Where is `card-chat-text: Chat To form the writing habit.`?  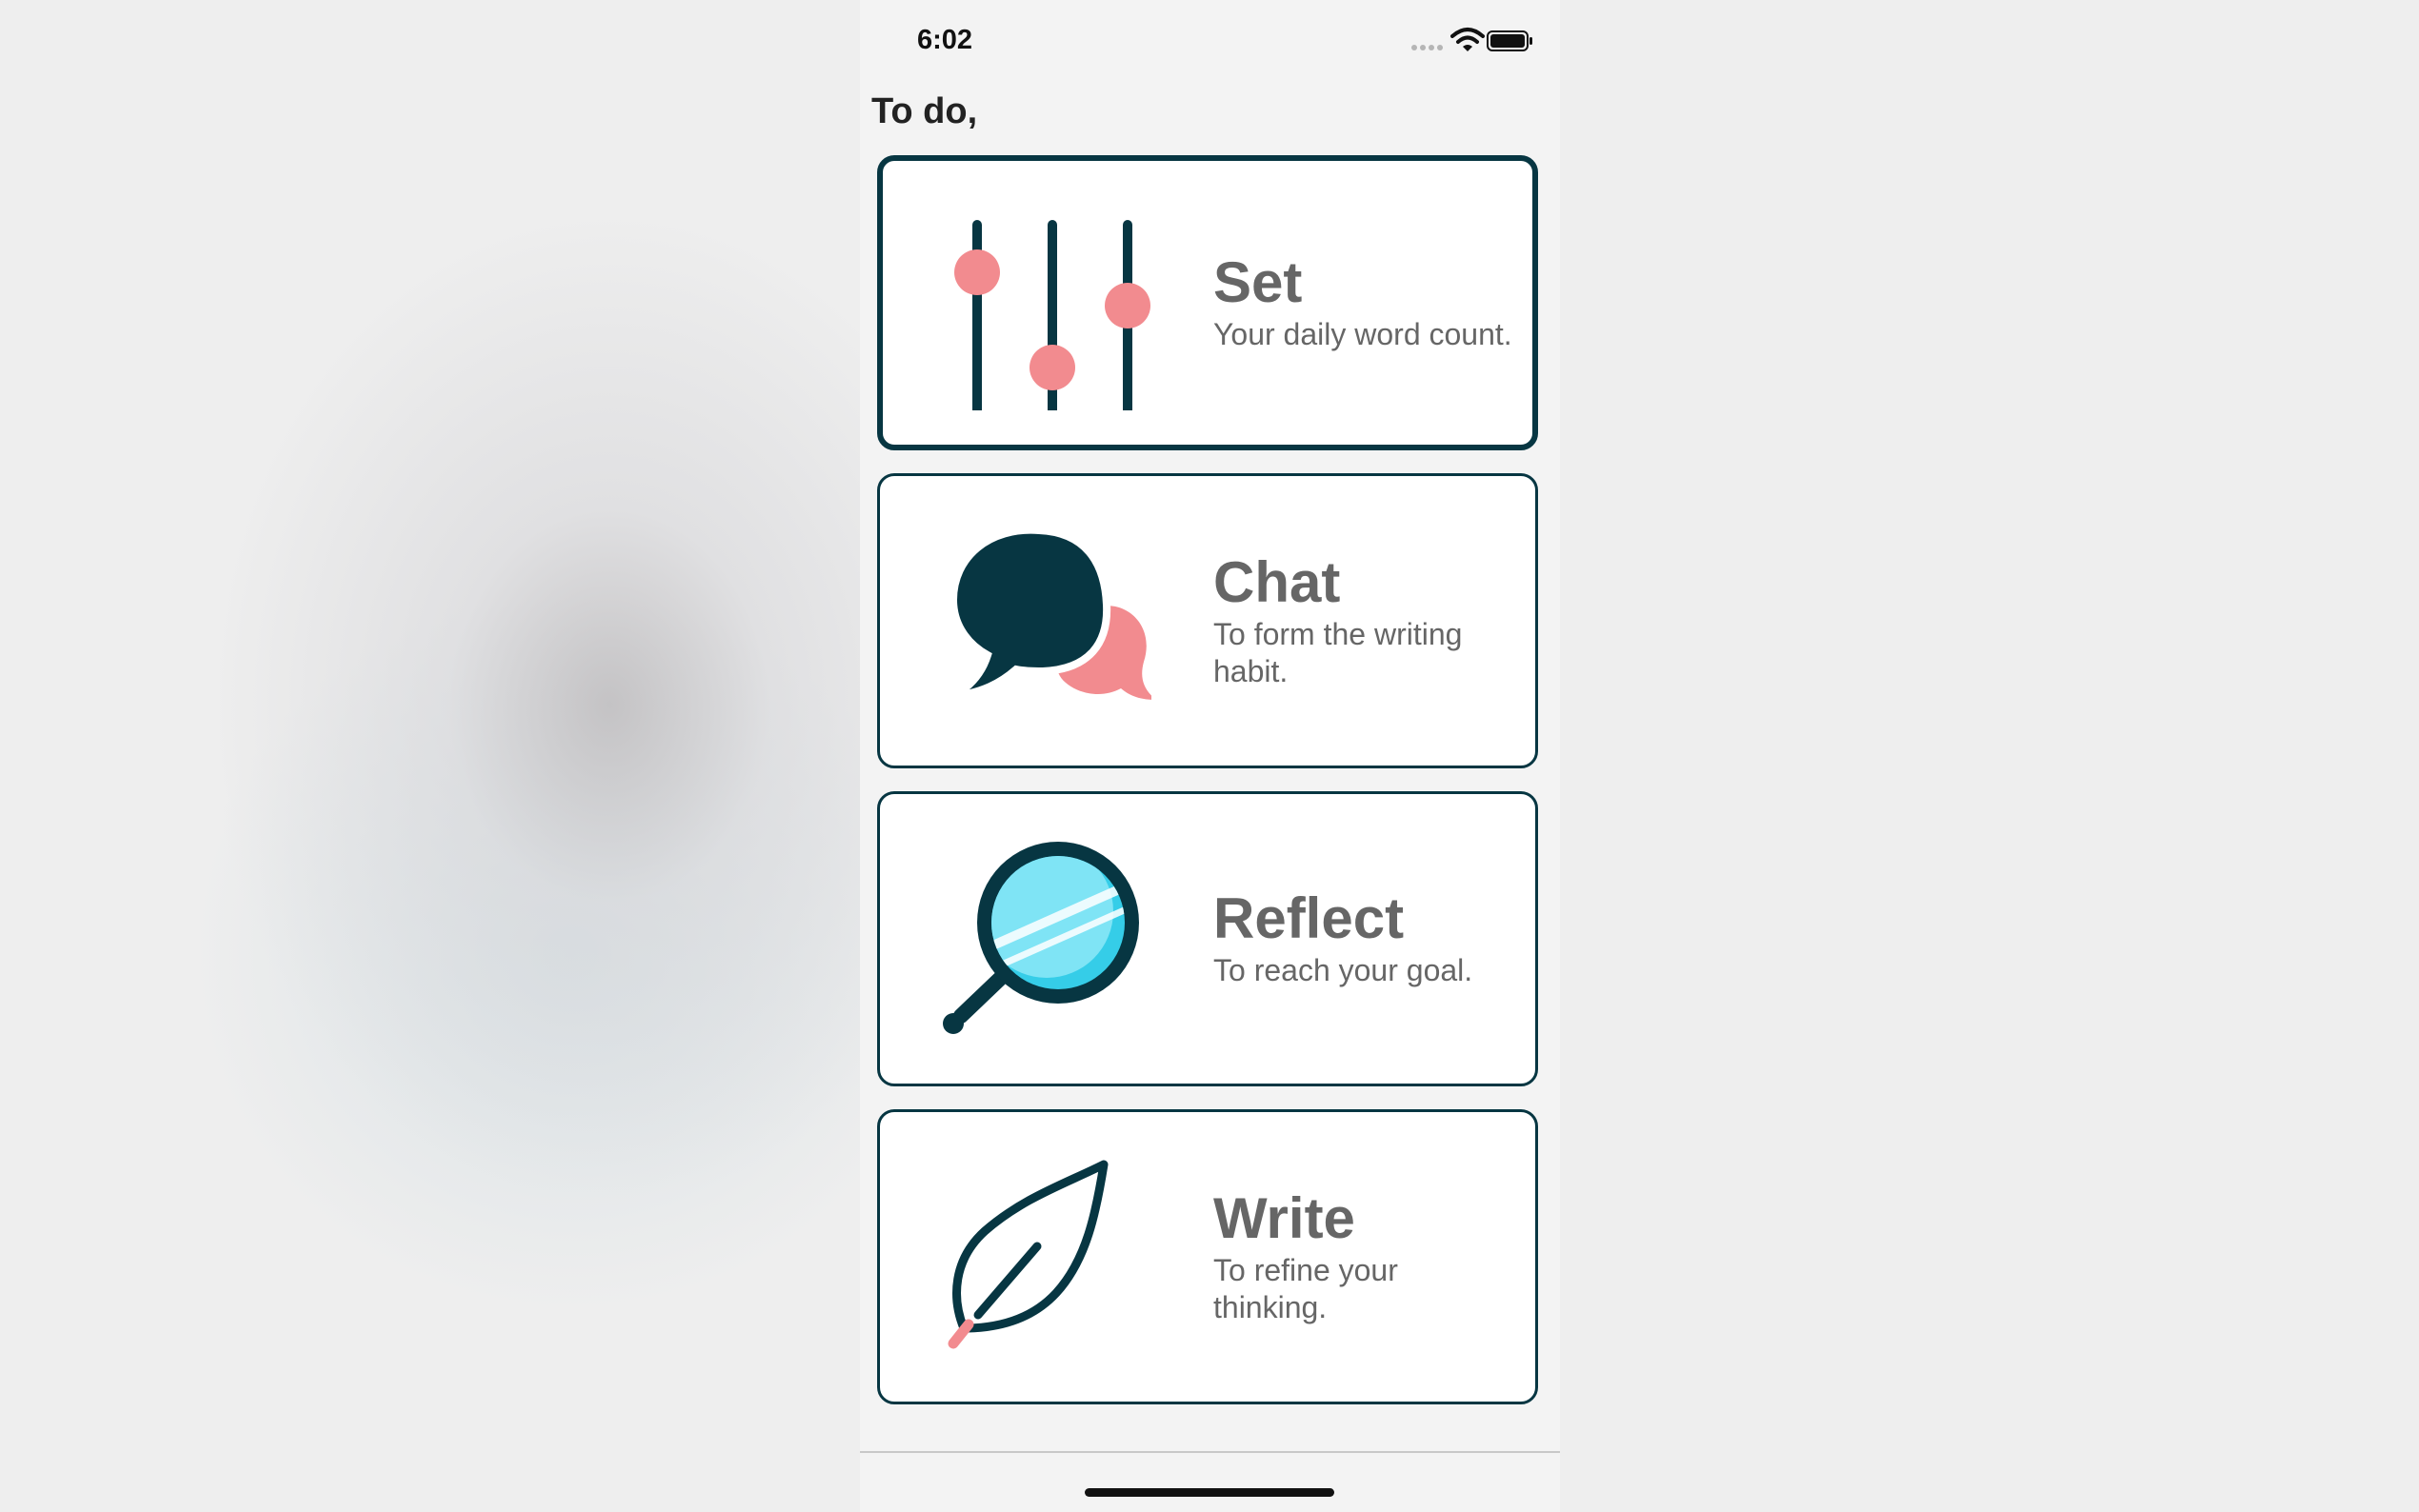
card-chat-text: Chat To form the writing habit. is located at coordinates (1365, 621).